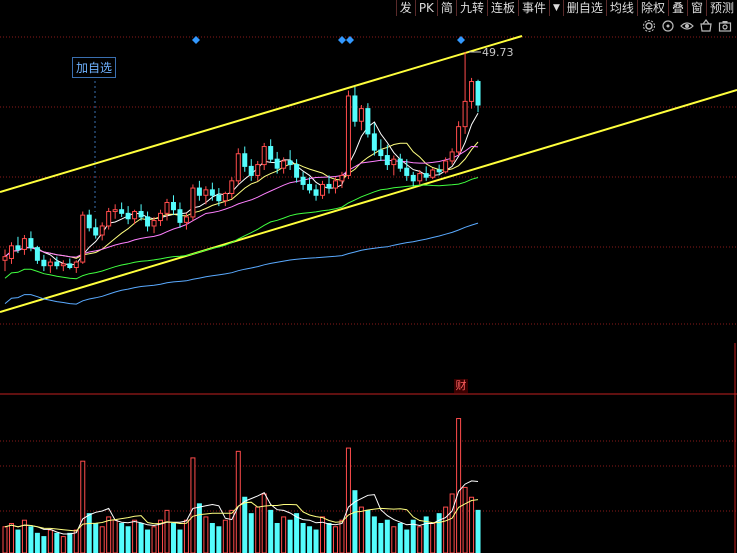  I want to click on financial-report-badge: 财, so click(461, 386).